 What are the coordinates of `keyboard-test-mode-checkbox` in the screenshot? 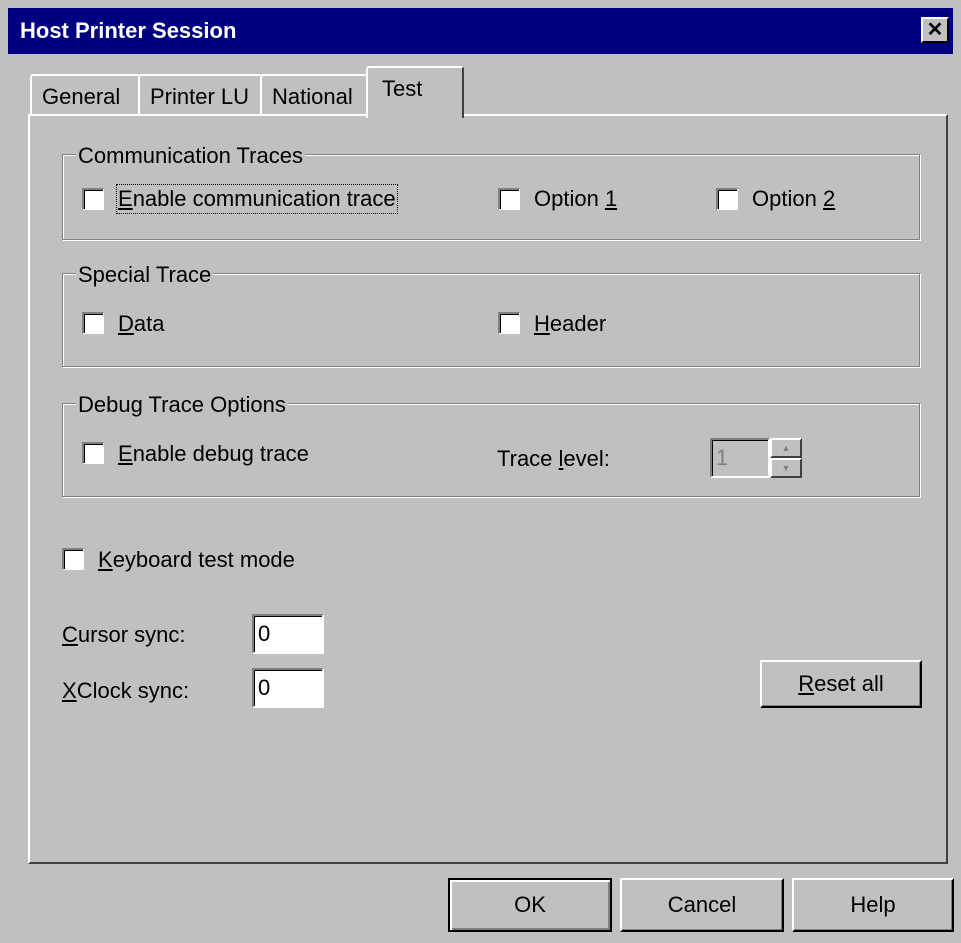 It's located at (73, 559).